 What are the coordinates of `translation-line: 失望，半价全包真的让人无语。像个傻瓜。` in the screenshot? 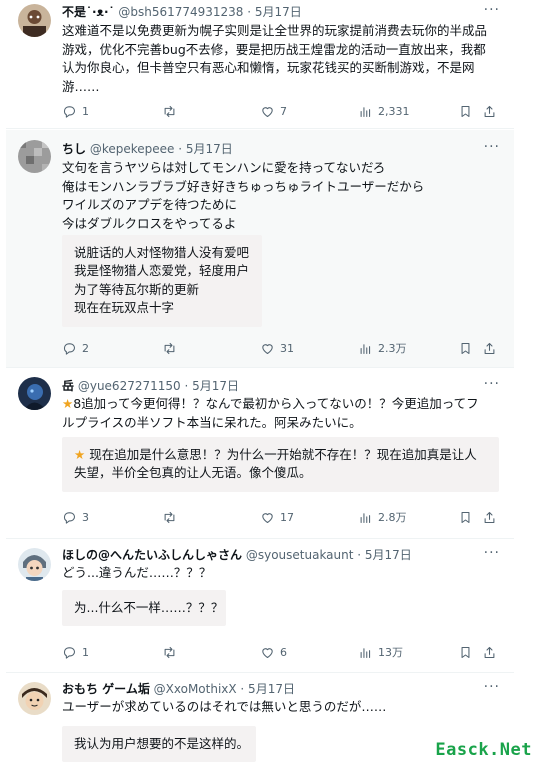 It's located at (193, 473).